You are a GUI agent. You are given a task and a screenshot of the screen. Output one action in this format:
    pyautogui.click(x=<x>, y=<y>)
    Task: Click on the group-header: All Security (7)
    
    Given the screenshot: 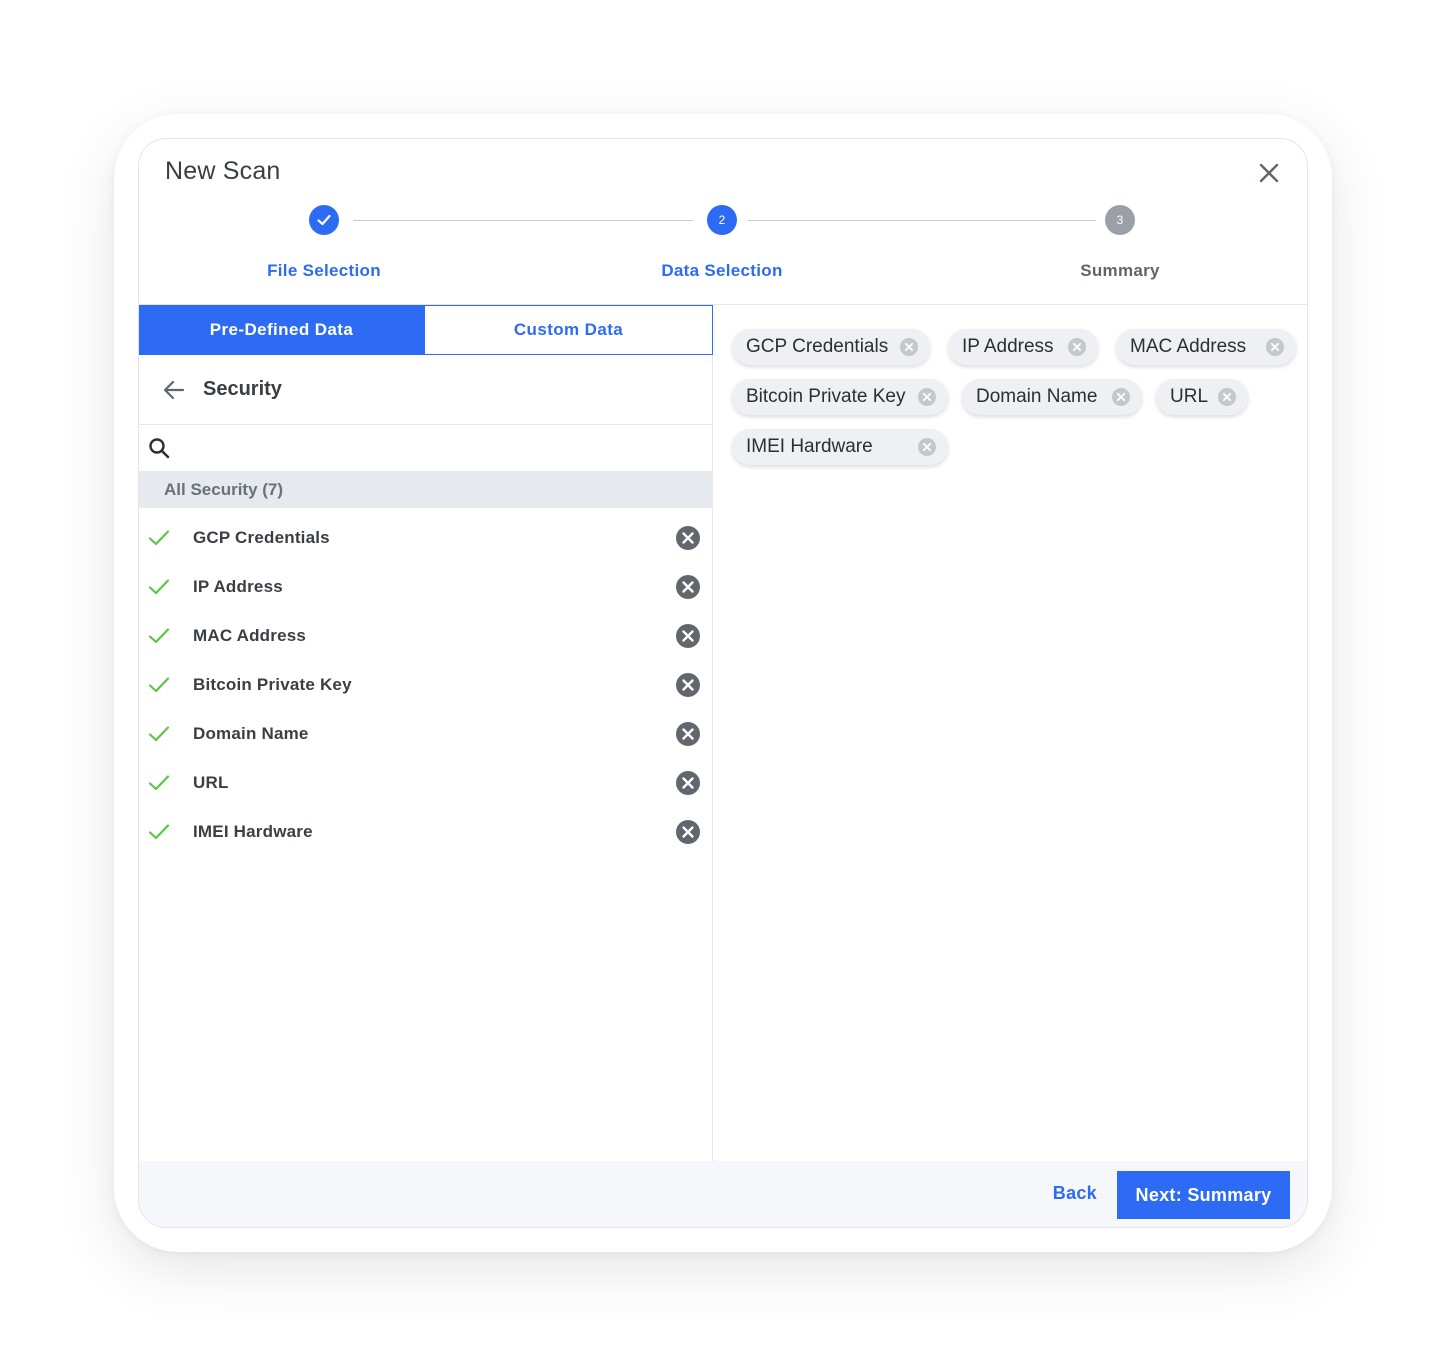 What is the action you would take?
    pyautogui.click(x=426, y=489)
    